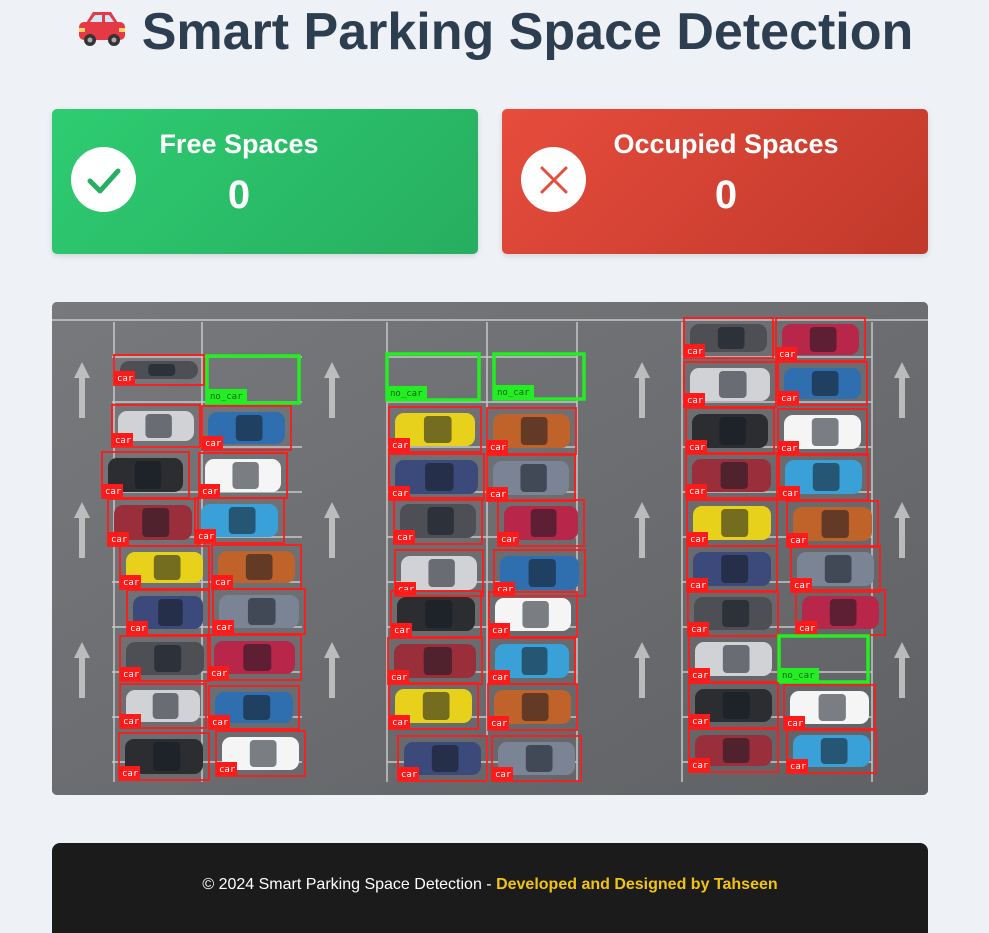  I want to click on occupied-spaces-card: Occupied Spaces 0, so click(715, 181).